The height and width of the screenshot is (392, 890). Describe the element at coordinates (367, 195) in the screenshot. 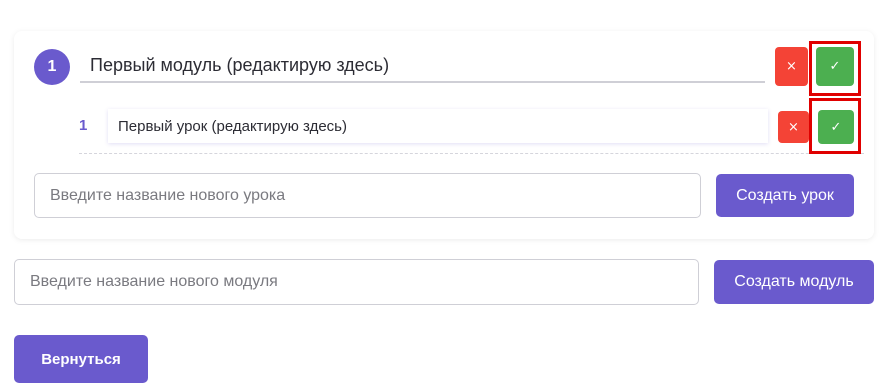

I see `new-lesson-input` at that location.